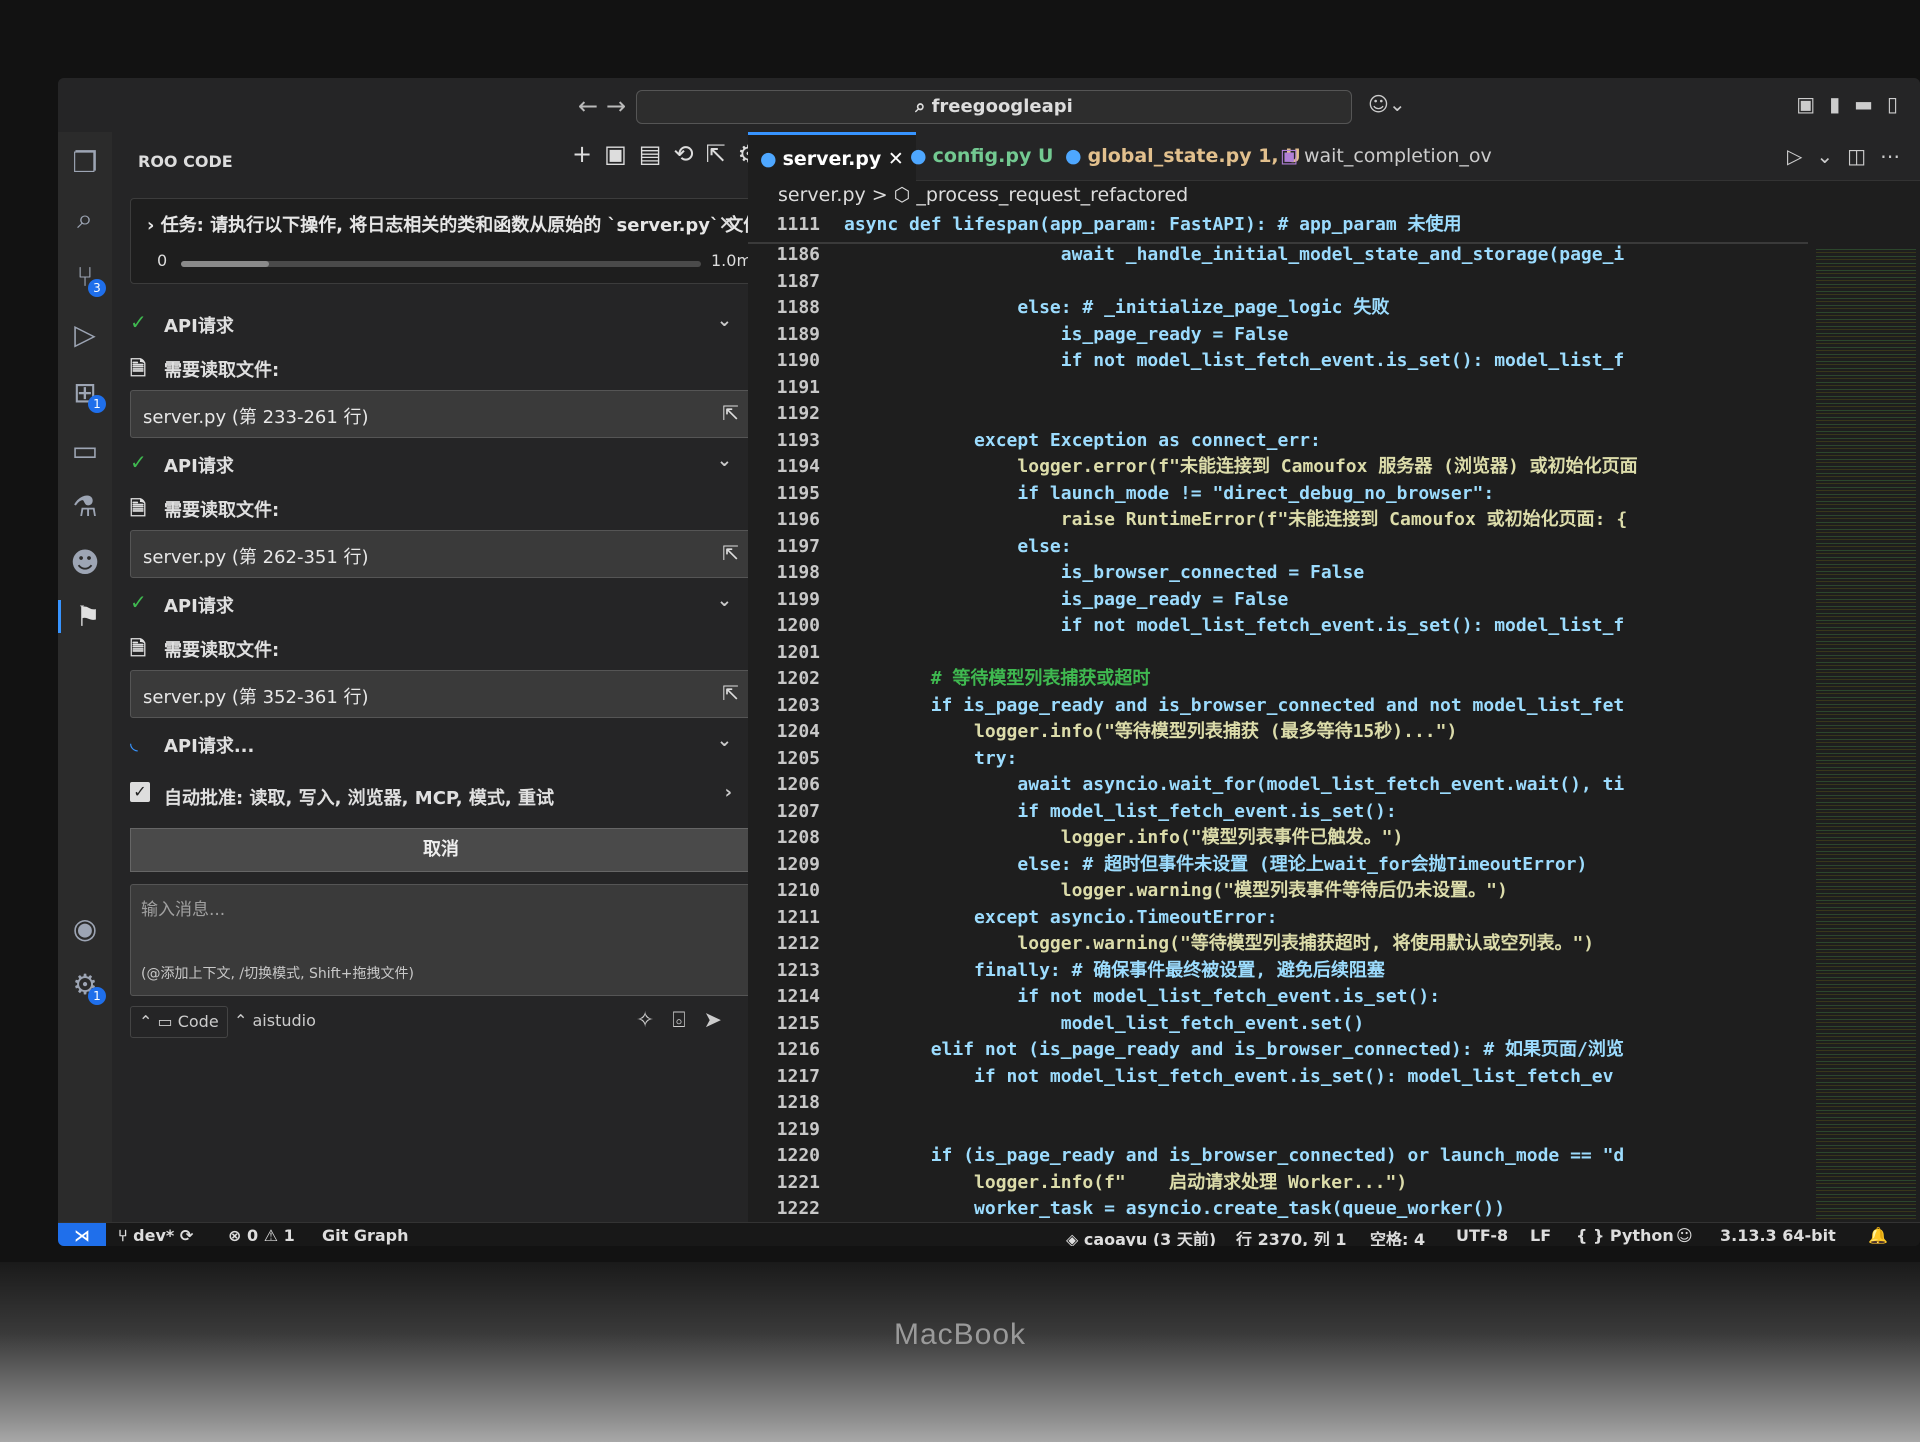  Describe the element at coordinates (994, 107) in the screenshot. I see `command-center-search: ⌕ freegoogleapi` at that location.